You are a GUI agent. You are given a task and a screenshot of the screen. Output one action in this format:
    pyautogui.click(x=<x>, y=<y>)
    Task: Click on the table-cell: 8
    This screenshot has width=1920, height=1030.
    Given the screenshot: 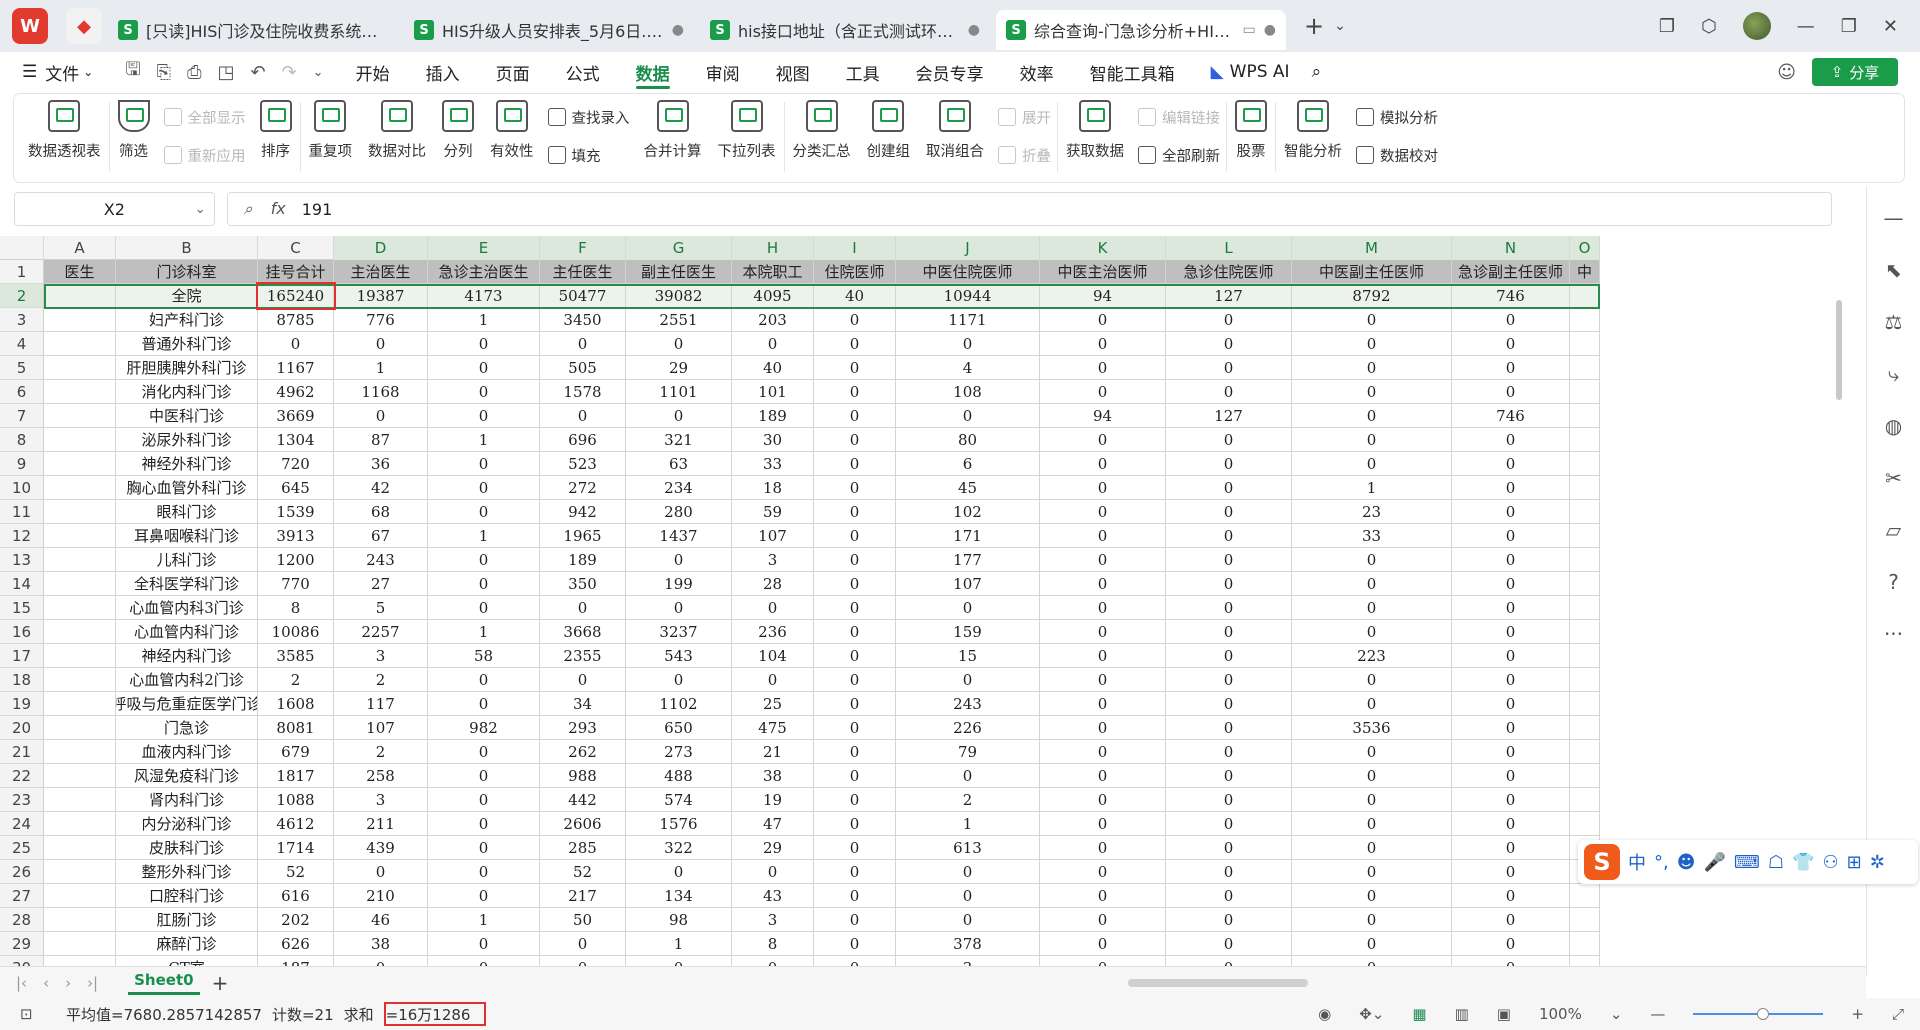 What is the action you would take?
    pyautogui.click(x=296, y=608)
    